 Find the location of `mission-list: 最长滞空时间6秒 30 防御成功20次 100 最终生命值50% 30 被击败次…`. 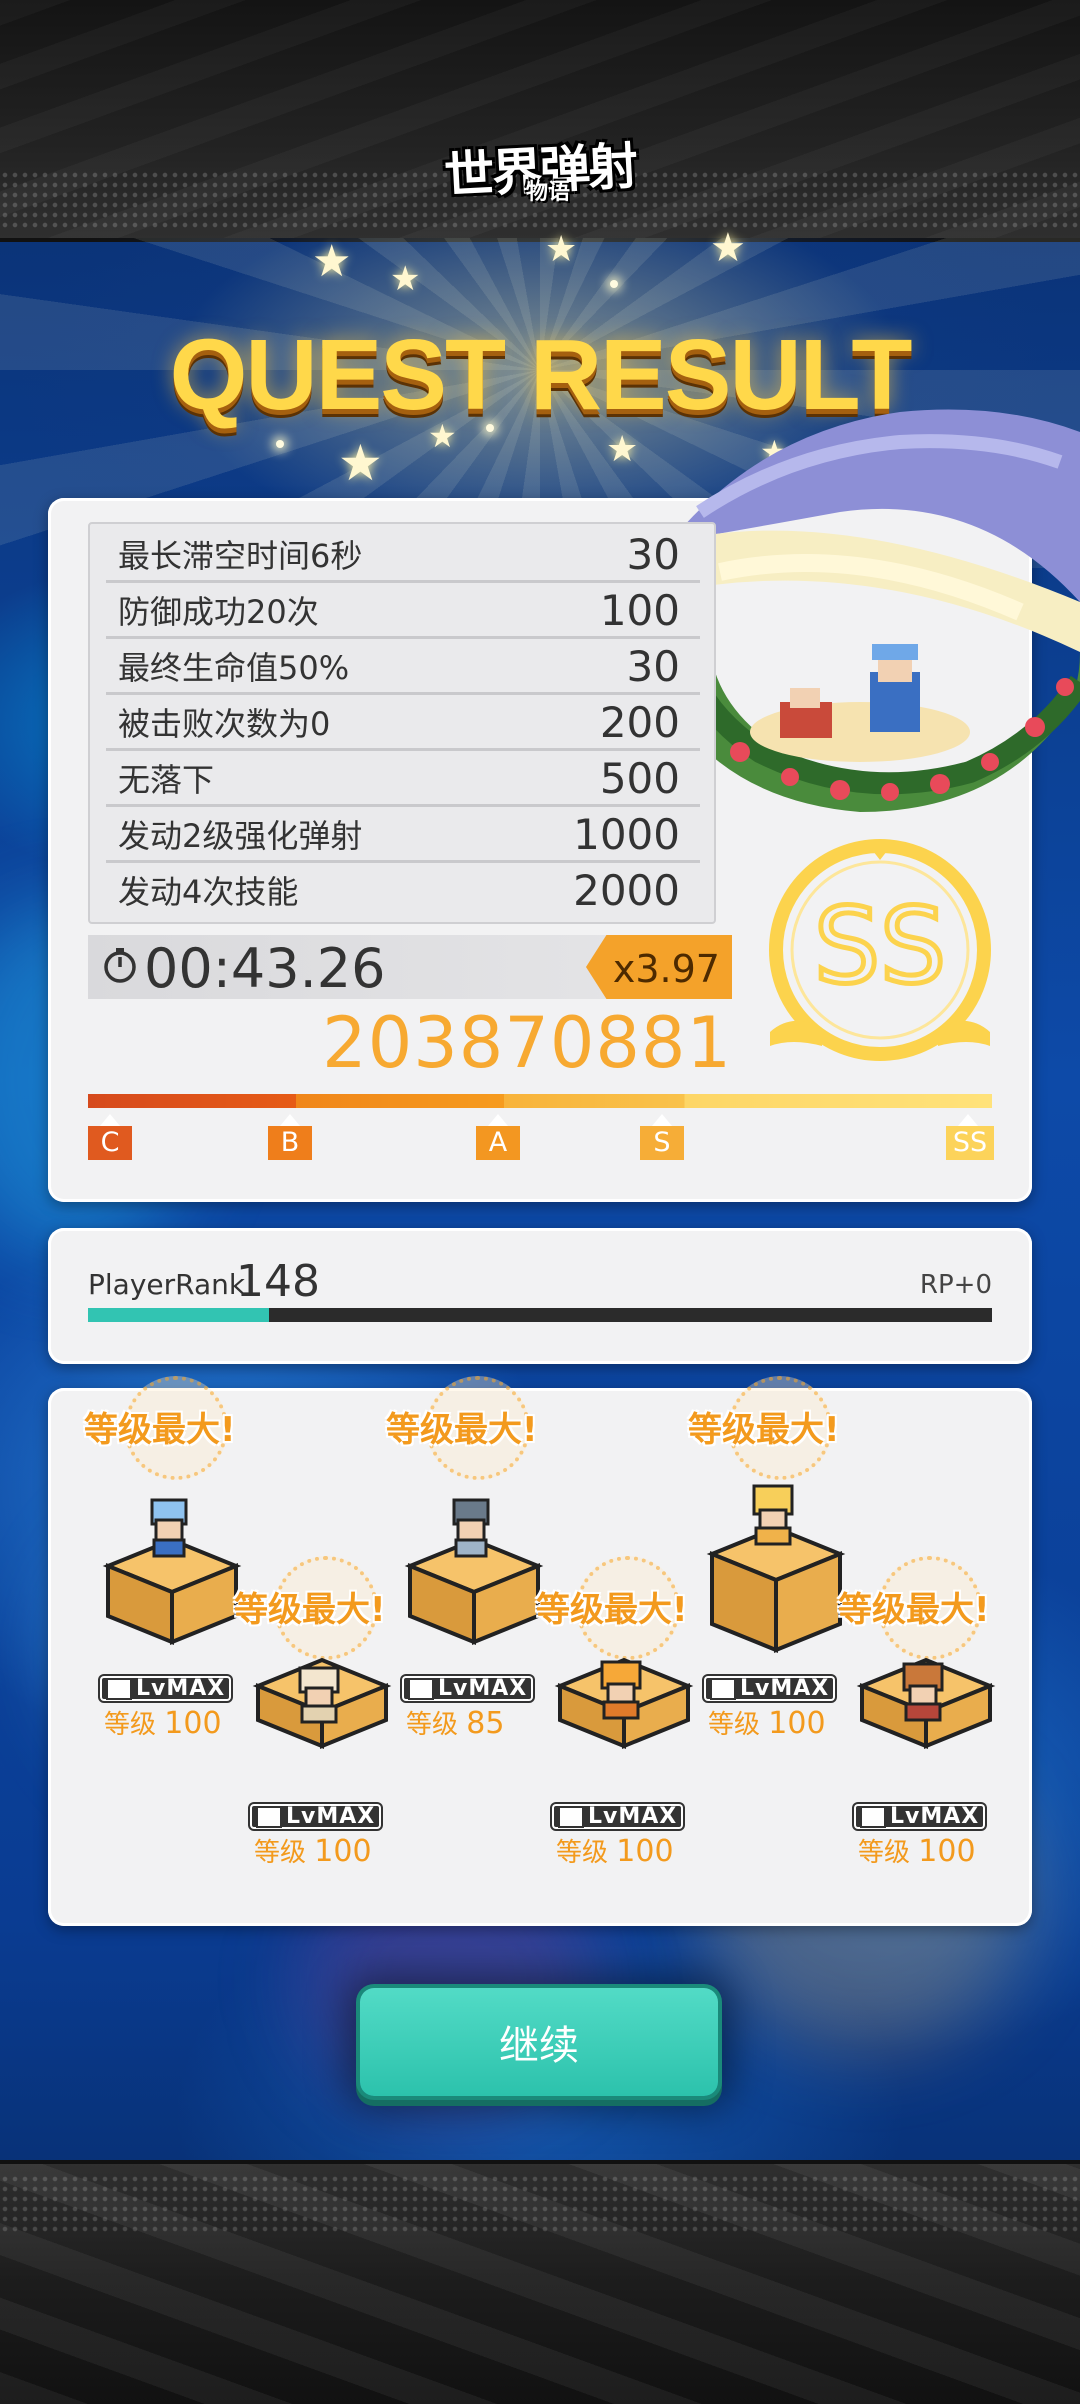

mission-list: 最长滞空时间6秒 30 防御成功20次 100 最终生命值50% 30 被击败次… is located at coordinates (402, 723).